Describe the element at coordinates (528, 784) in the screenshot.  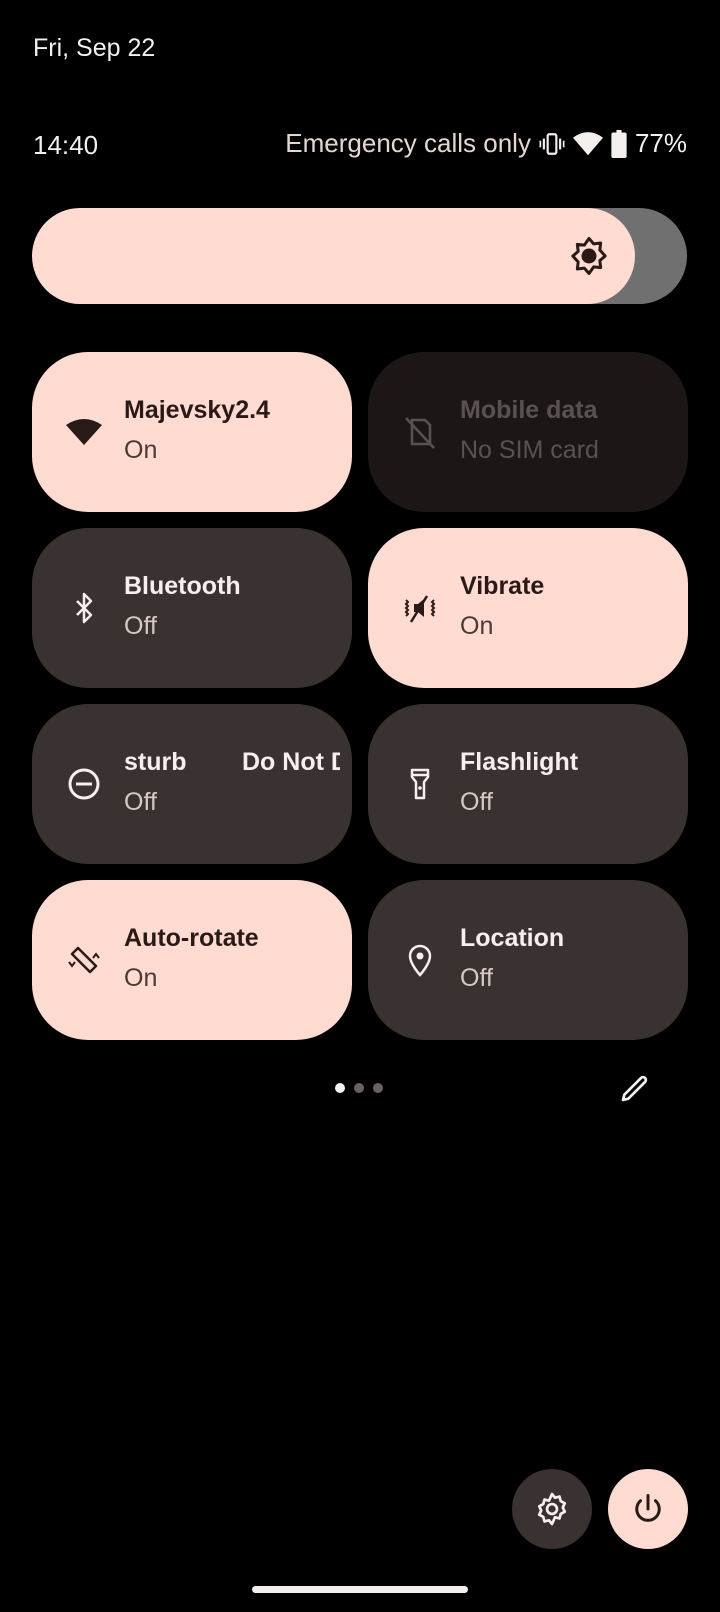
I see `tile-flashlight: Flashlight Off` at that location.